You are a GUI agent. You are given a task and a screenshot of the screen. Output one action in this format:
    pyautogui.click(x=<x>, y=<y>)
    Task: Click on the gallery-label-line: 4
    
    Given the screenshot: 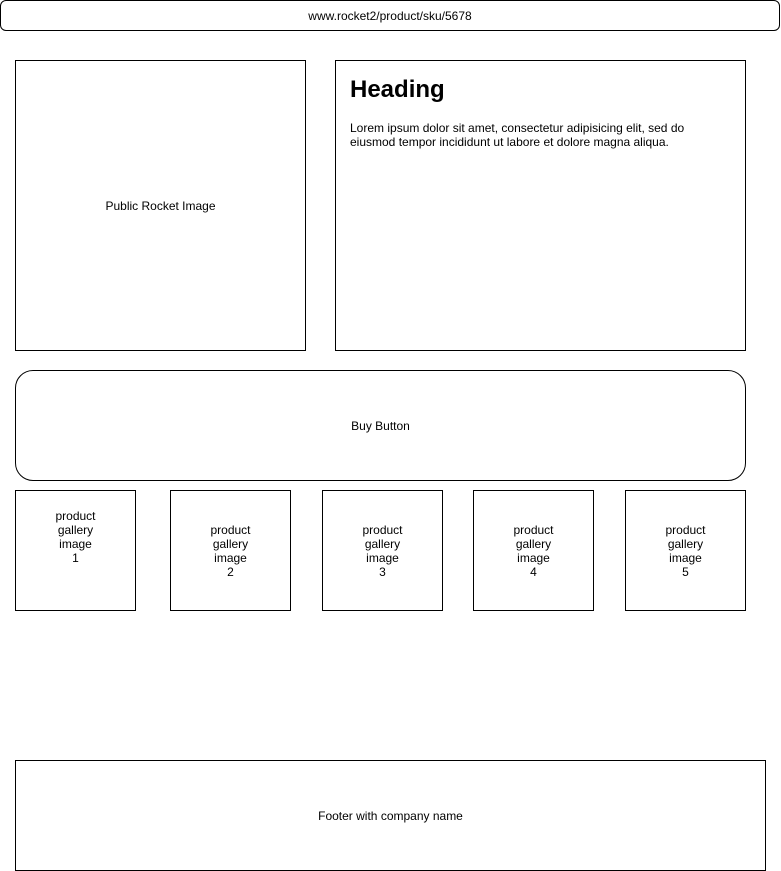 What is the action you would take?
    pyautogui.click(x=533, y=571)
    